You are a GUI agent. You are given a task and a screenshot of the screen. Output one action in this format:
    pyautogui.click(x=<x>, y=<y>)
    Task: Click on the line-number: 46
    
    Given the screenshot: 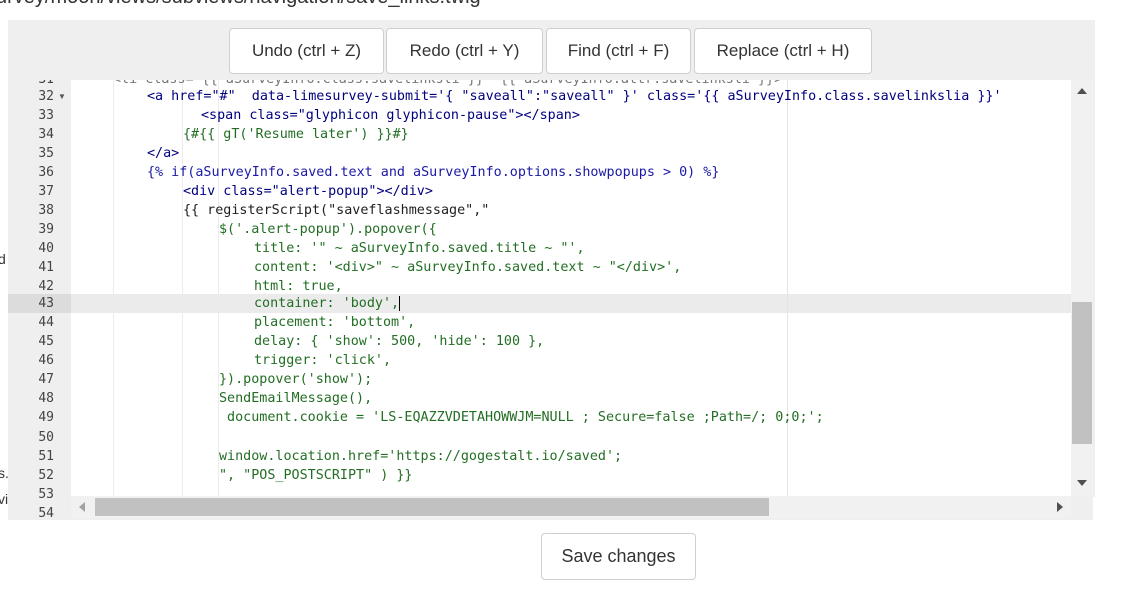 What is the action you would take?
    pyautogui.click(x=46, y=360)
    